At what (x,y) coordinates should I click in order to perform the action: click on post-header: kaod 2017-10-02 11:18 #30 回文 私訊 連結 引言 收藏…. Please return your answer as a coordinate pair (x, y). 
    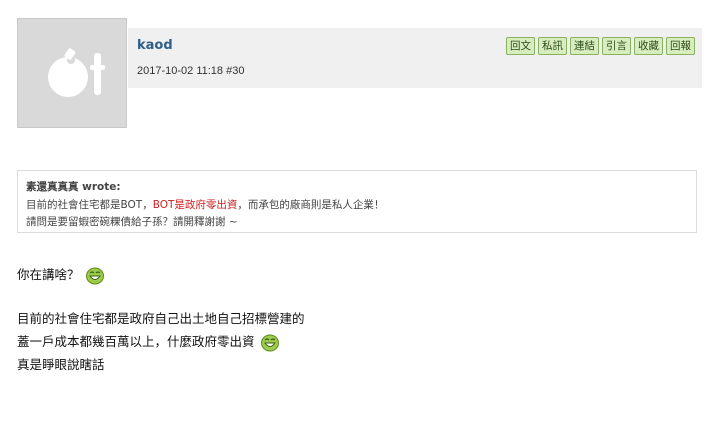
    Looking at the image, I should click on (415, 58).